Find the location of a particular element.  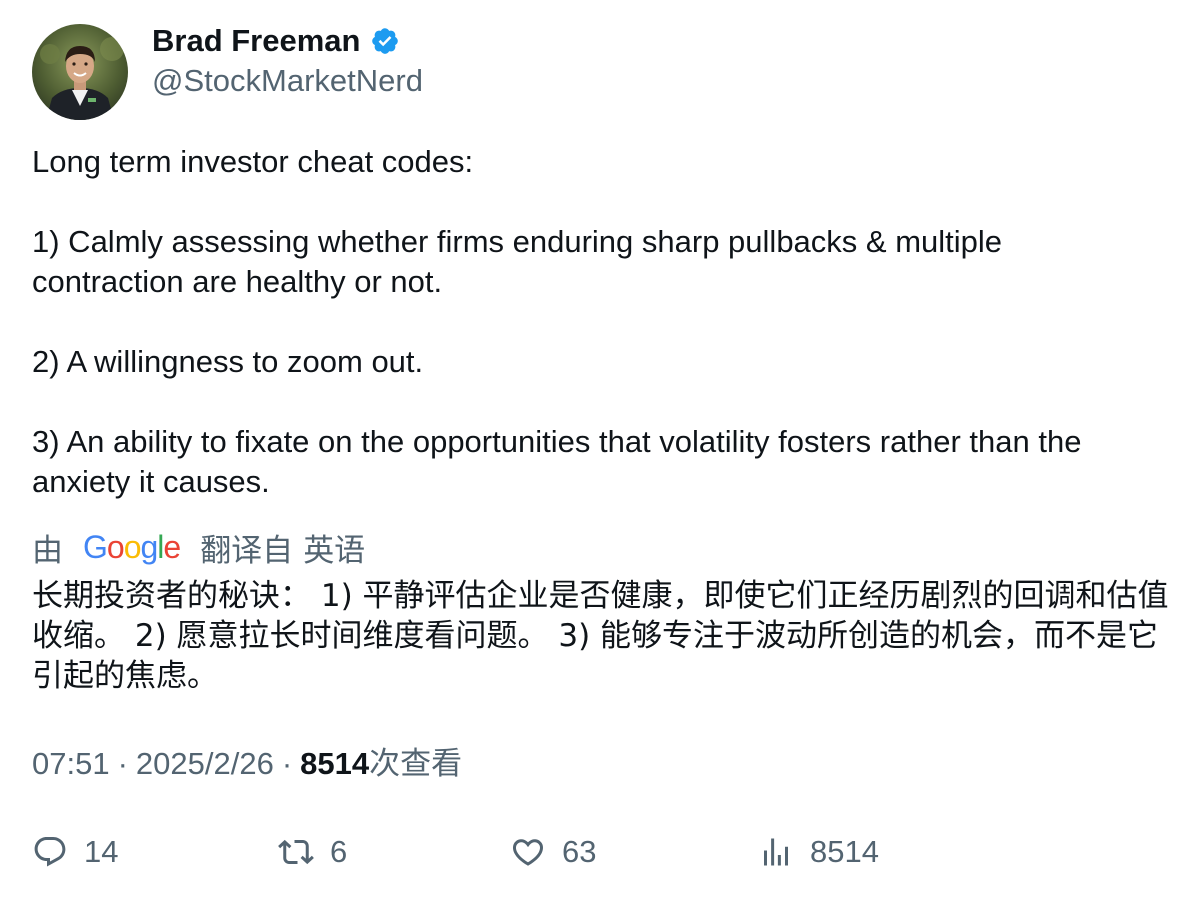

like-button: 63 is located at coordinates (553, 852).